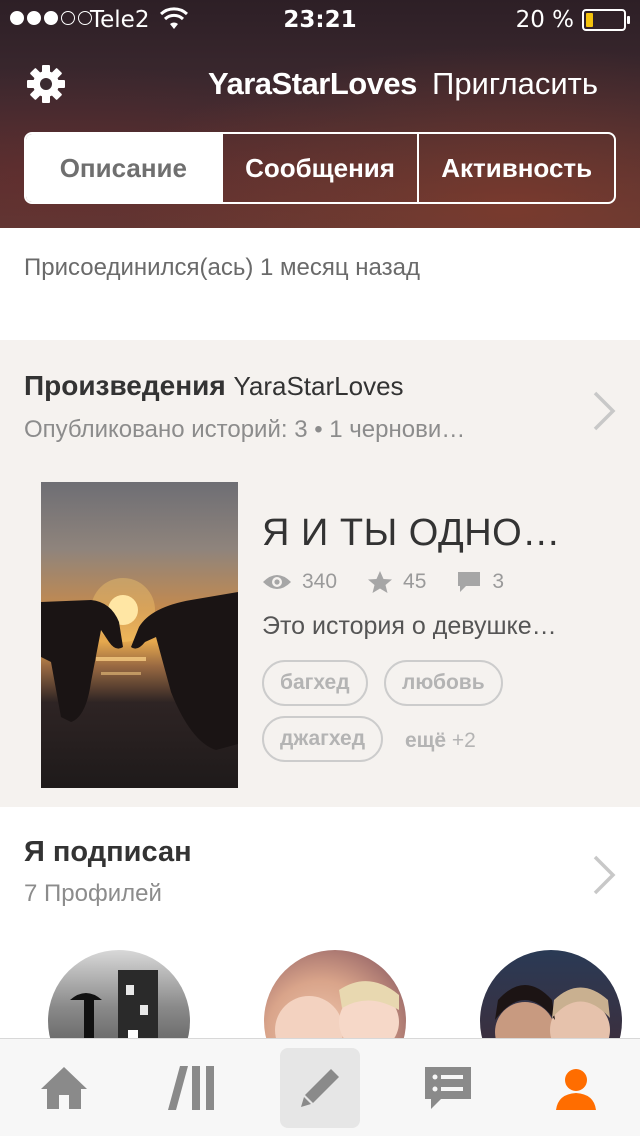 The image size is (640, 1136). What do you see at coordinates (398, 582) in the screenshot?
I see `story-stats: 340 45 3` at bounding box center [398, 582].